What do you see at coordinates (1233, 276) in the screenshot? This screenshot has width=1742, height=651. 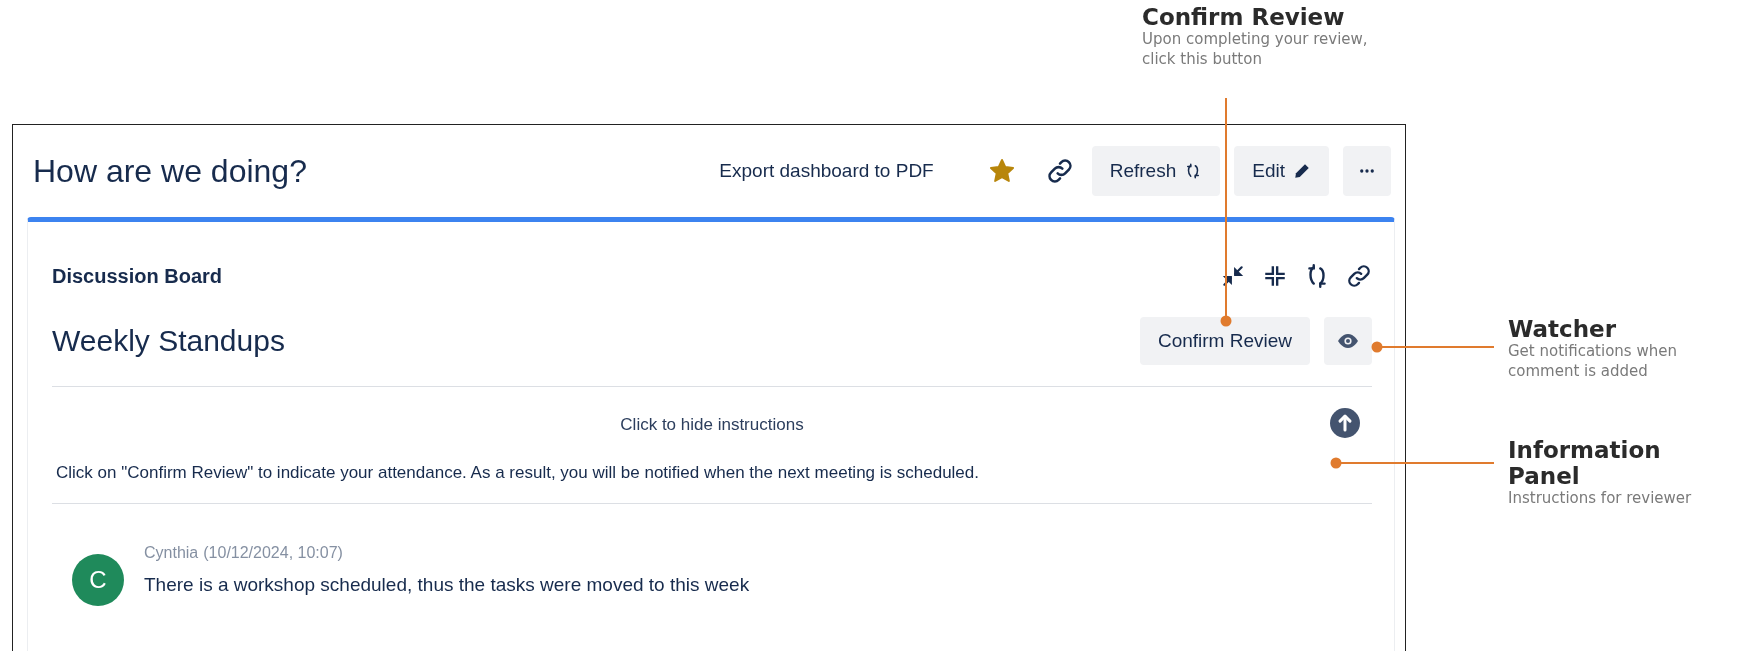 I see `minimize-icon` at bounding box center [1233, 276].